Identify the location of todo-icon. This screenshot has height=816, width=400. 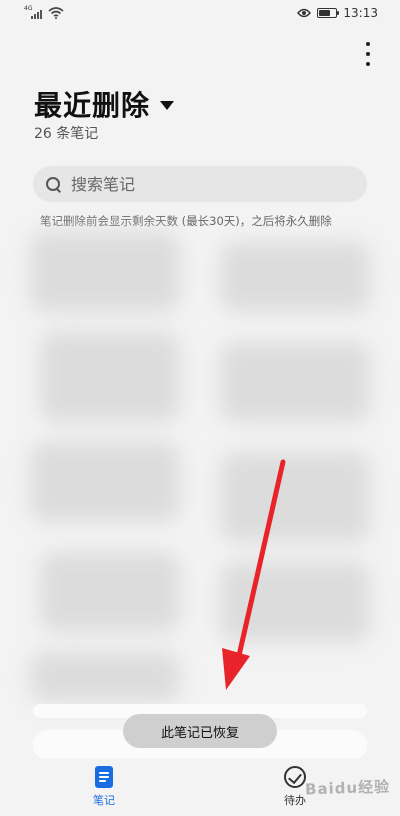
(295, 777).